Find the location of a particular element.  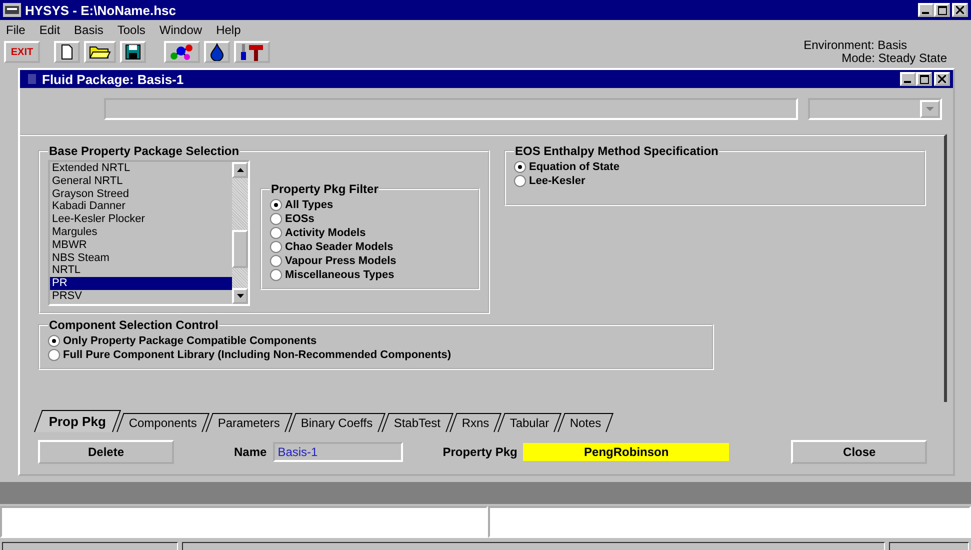

menu-item: Tools is located at coordinates (131, 30).